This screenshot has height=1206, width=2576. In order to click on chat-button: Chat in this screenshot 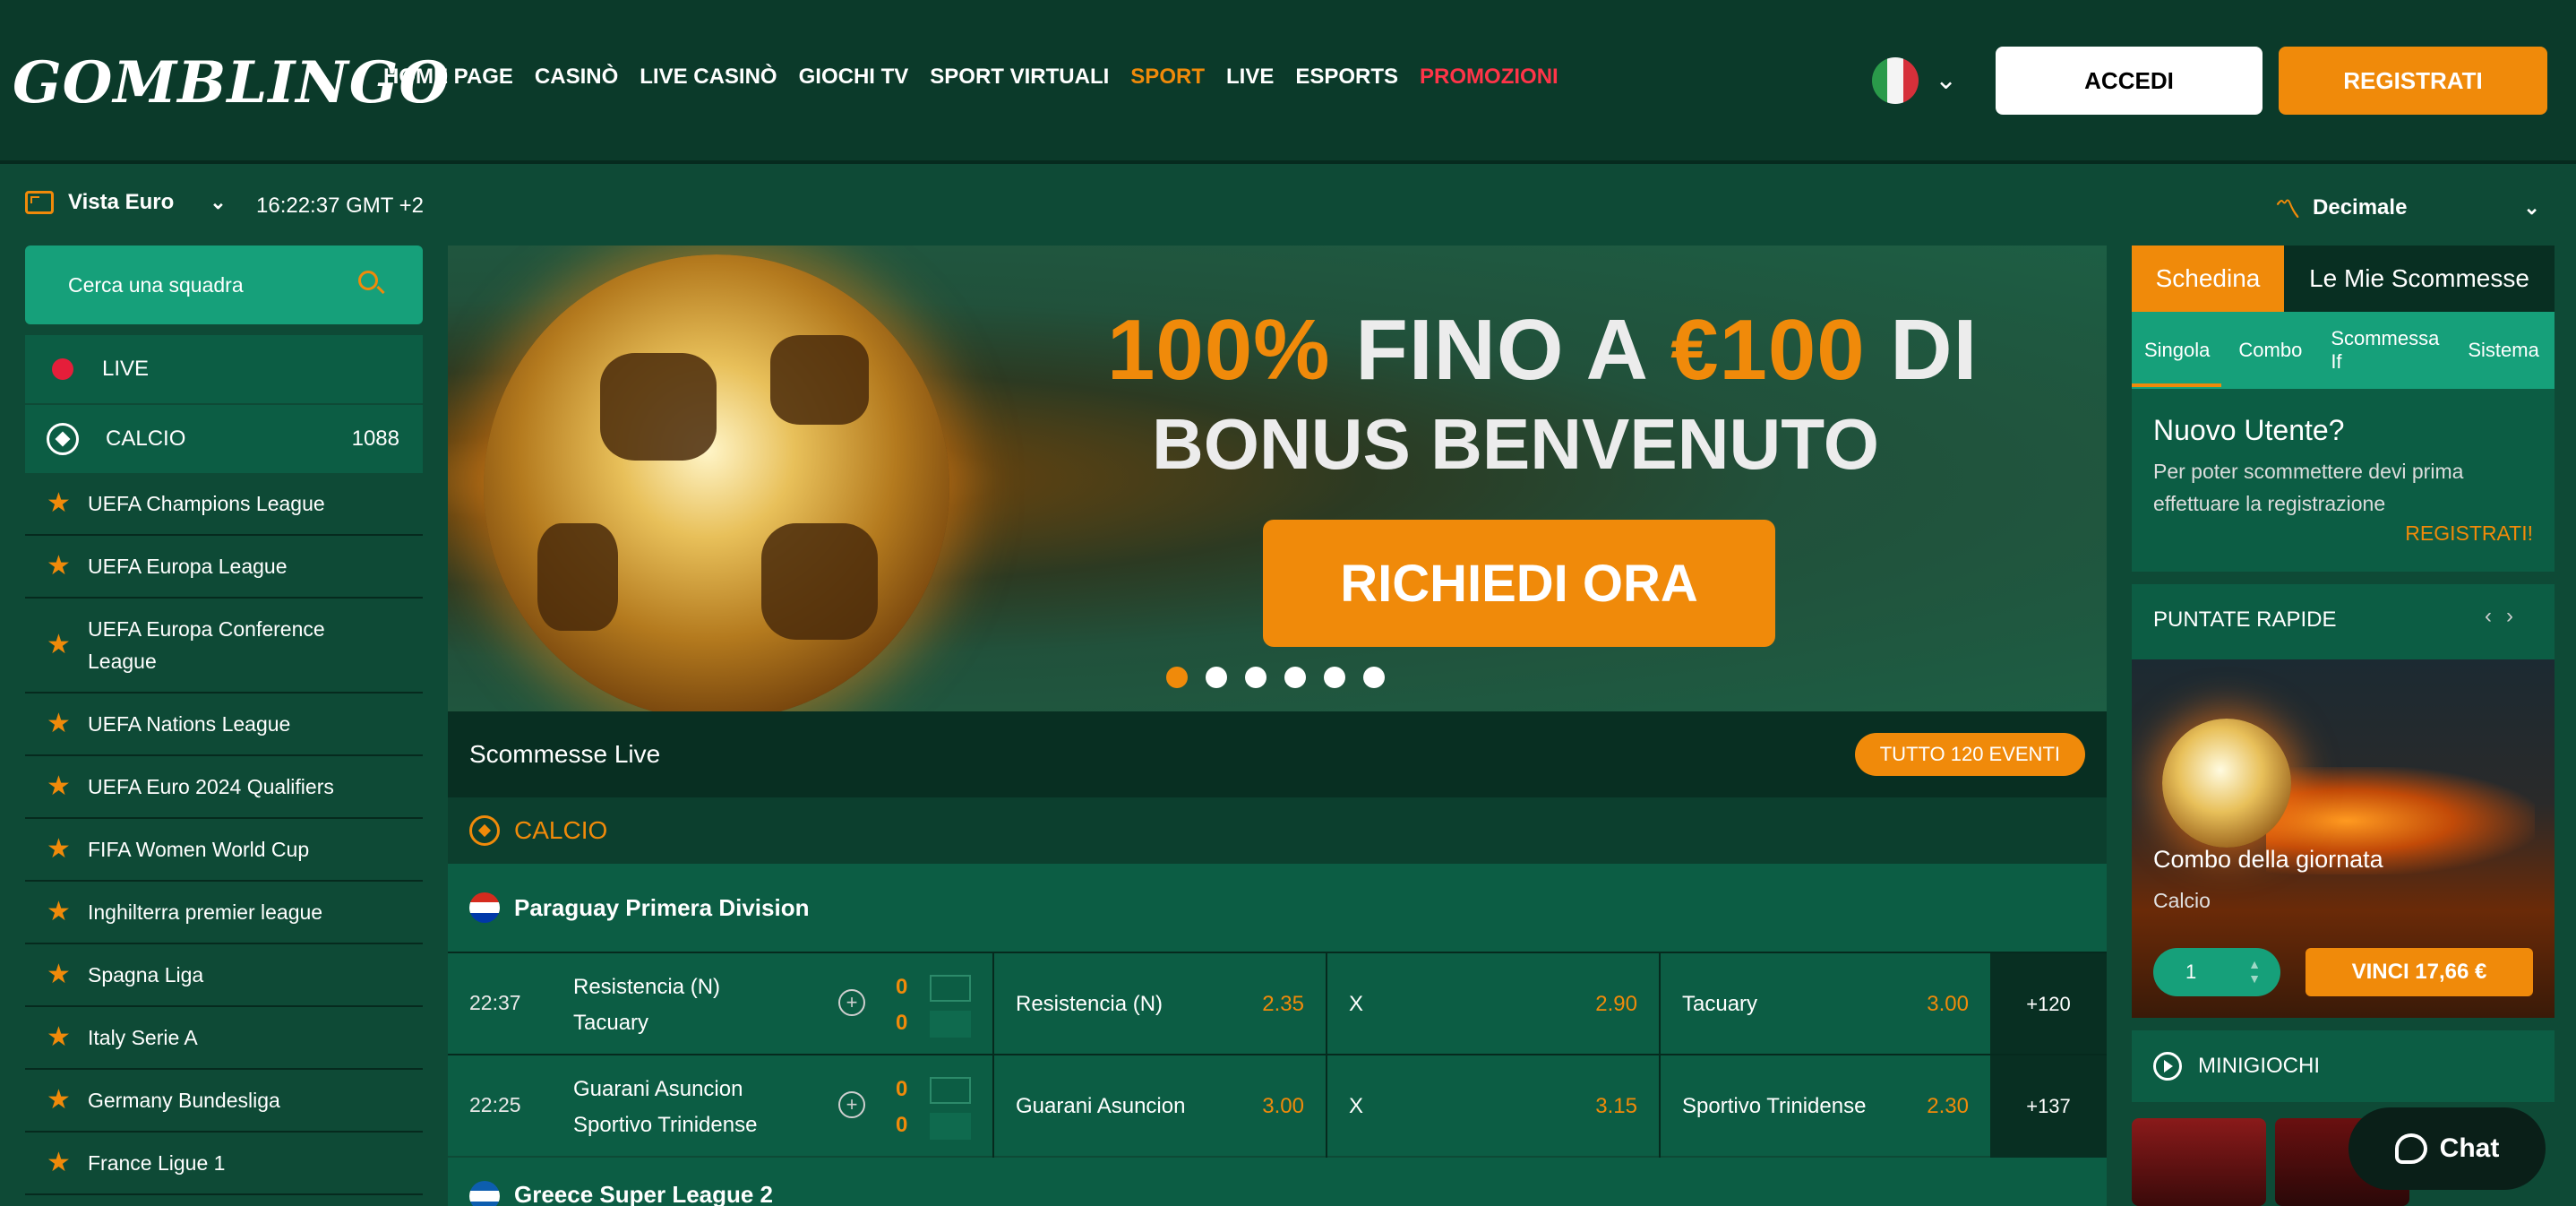, I will do `click(2447, 1148)`.